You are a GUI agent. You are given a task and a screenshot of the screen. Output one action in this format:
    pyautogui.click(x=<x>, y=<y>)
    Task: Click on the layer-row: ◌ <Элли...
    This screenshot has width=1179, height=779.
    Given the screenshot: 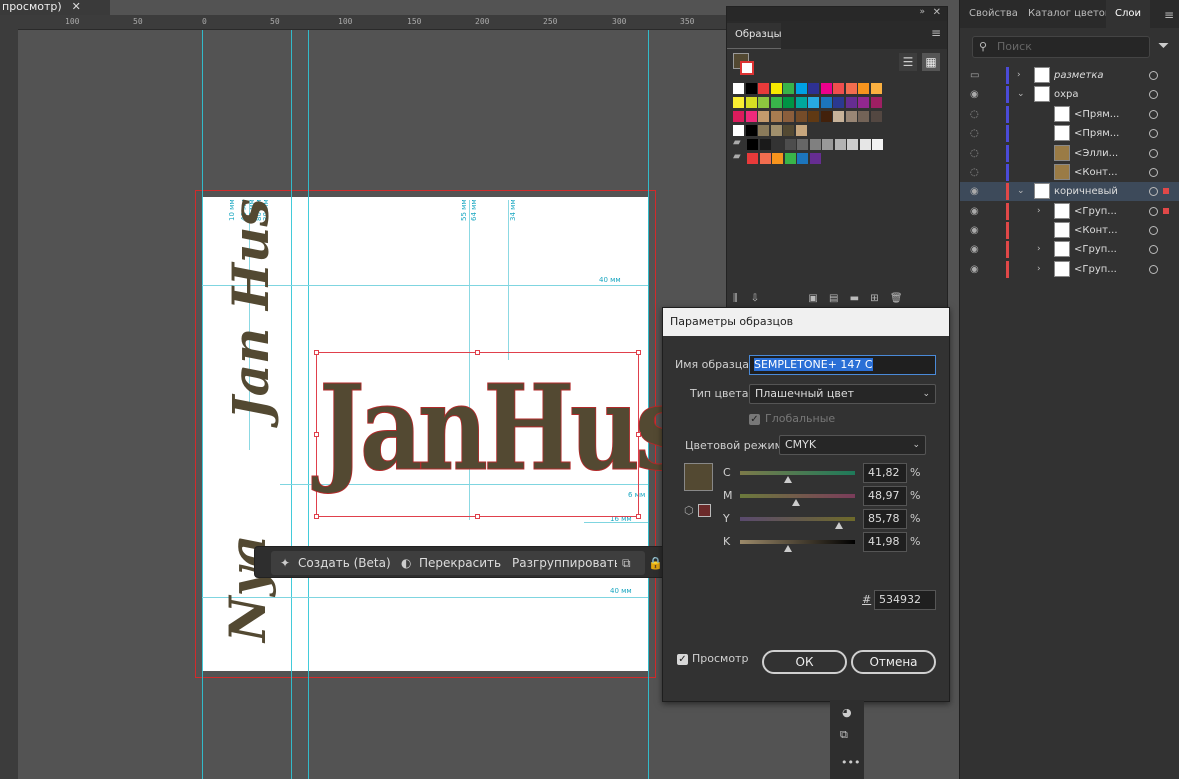 What is the action you would take?
    pyautogui.click(x=1069, y=153)
    